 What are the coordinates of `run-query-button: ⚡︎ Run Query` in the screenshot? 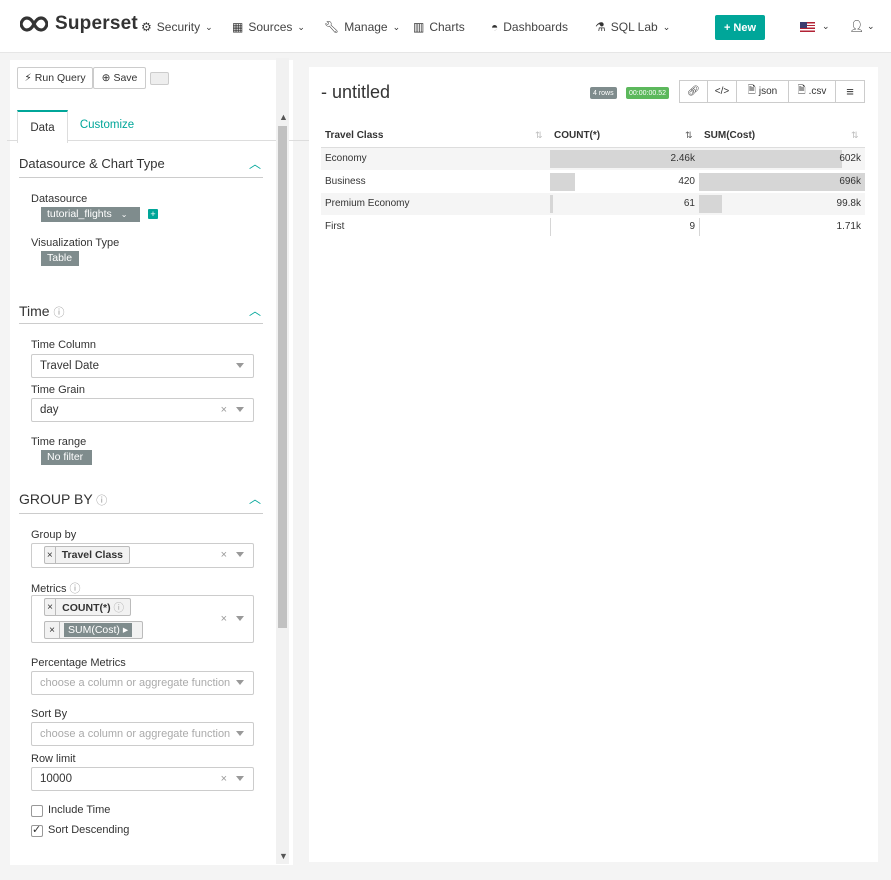 It's located at (55, 78).